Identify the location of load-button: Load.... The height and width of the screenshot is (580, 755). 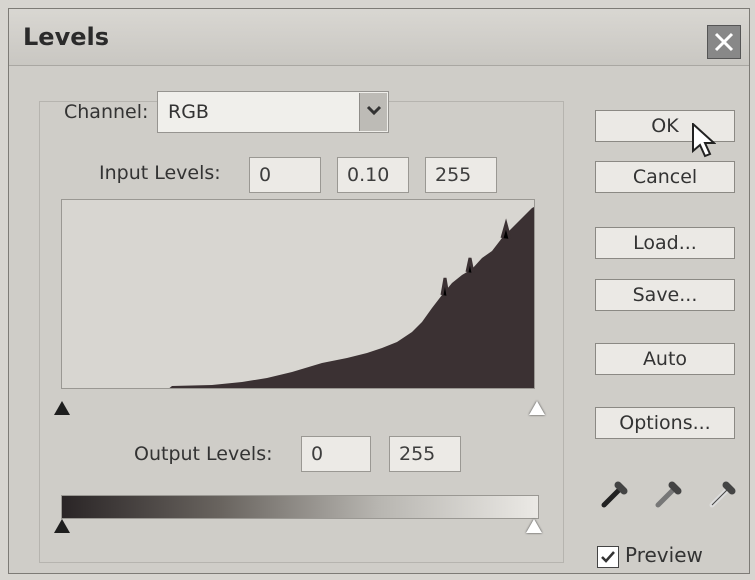
(665, 243).